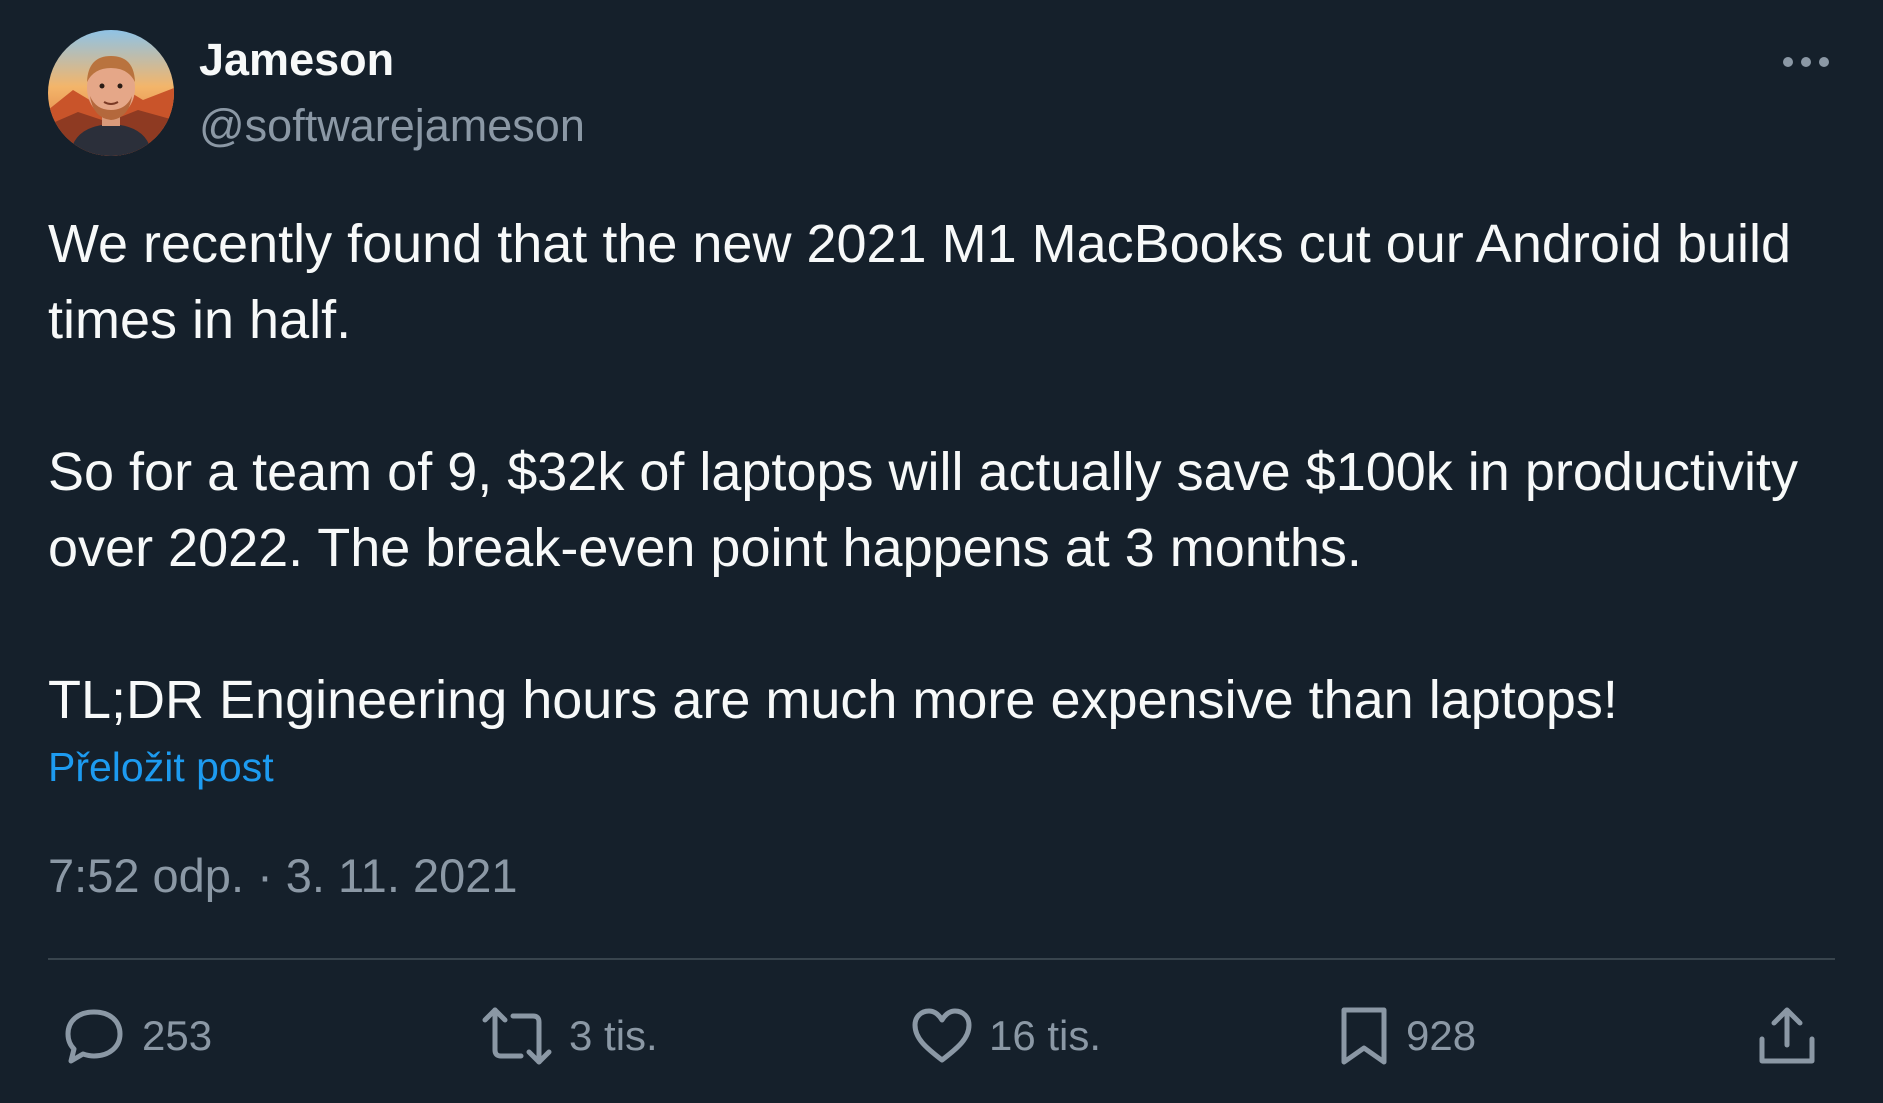  What do you see at coordinates (392, 126) in the screenshot?
I see `author-handle: @softwarejameson` at bounding box center [392, 126].